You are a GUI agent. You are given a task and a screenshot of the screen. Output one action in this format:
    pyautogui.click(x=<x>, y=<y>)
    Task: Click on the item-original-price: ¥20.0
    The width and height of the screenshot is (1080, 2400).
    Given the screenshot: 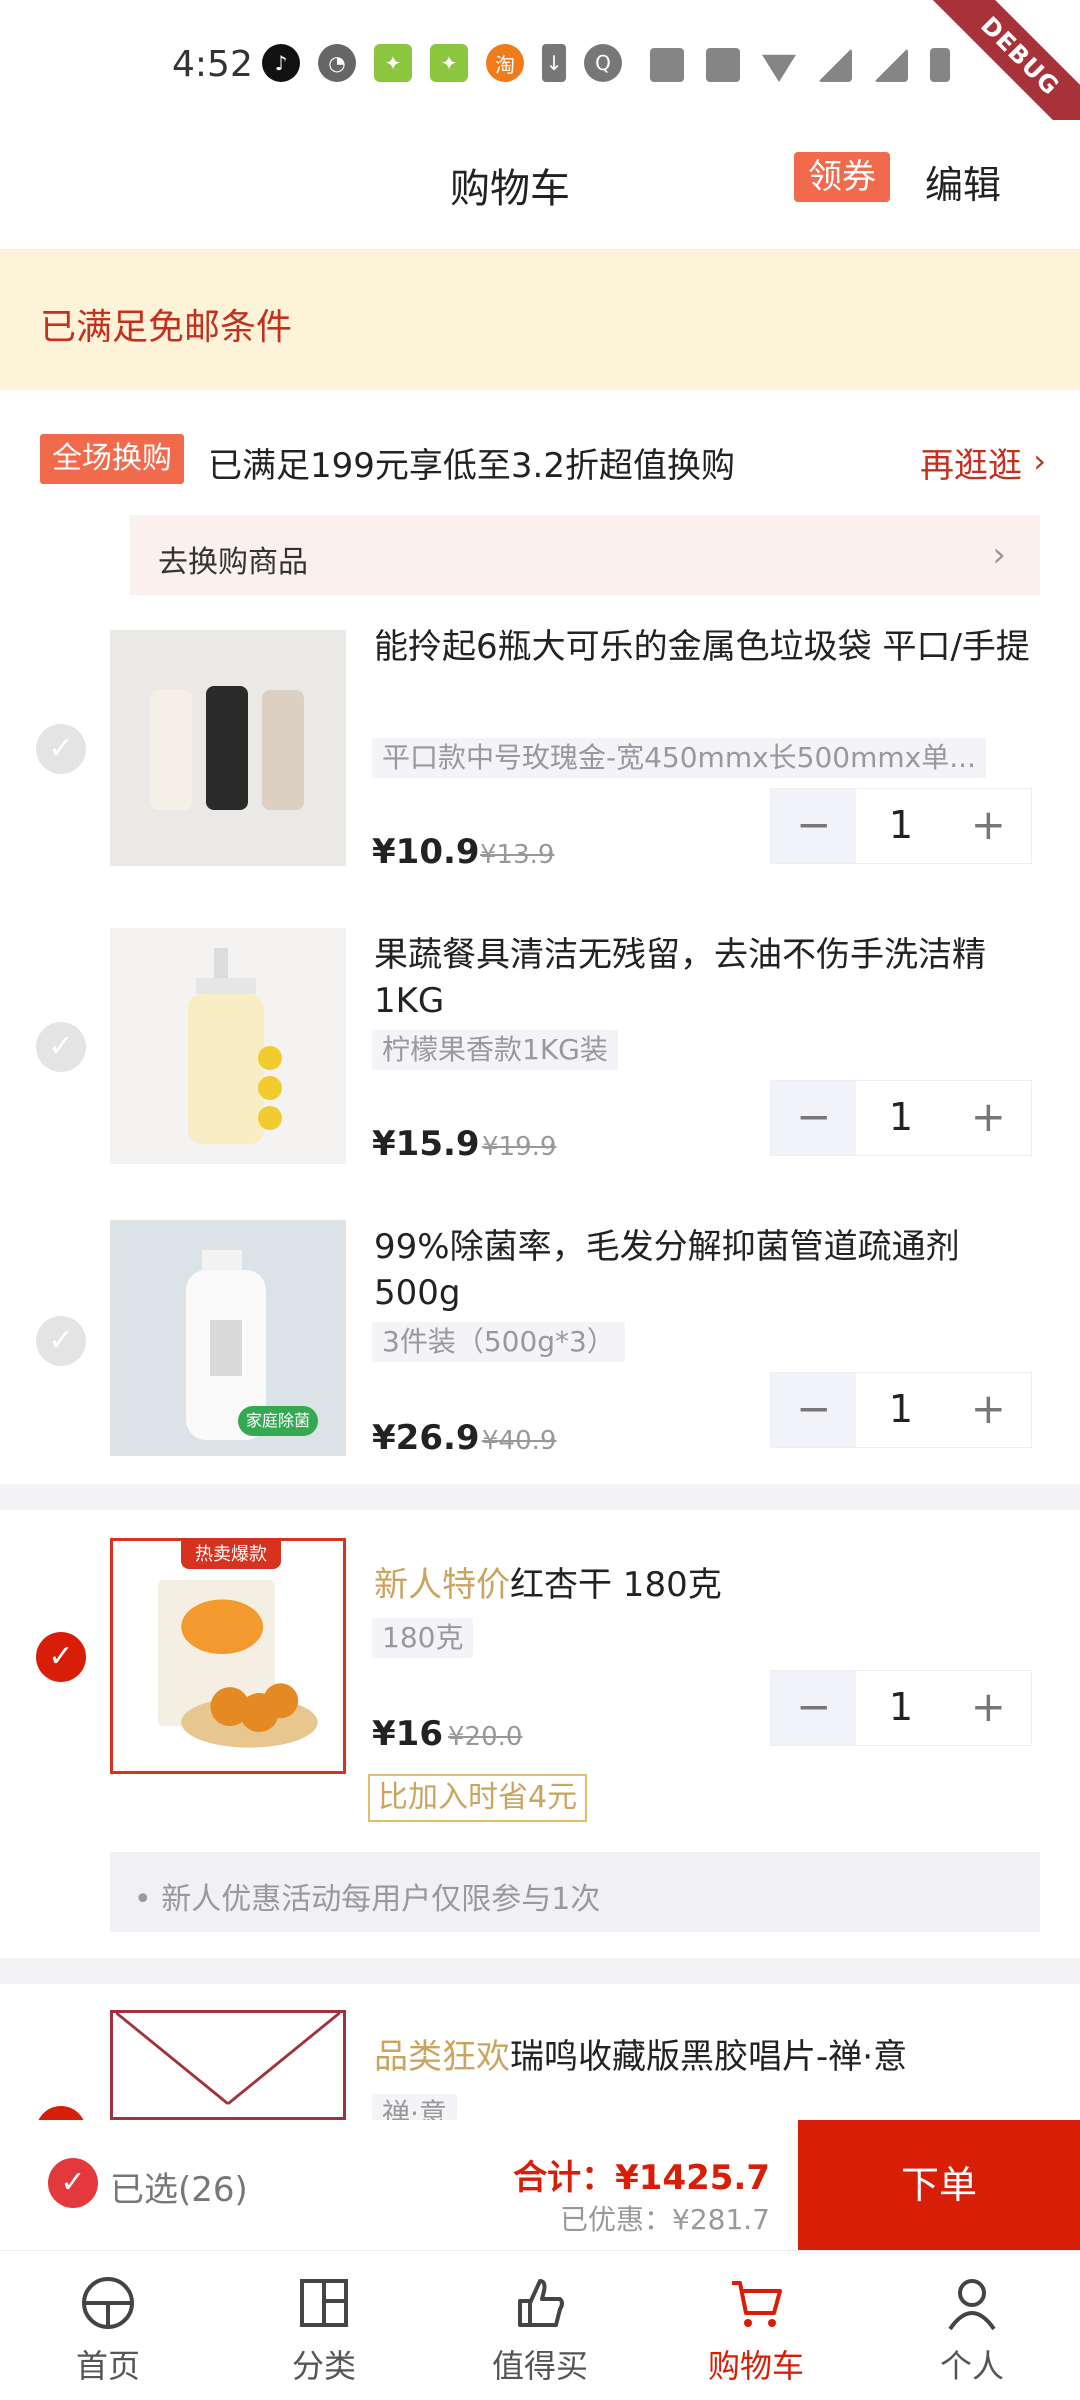 What is the action you would take?
    pyautogui.click(x=485, y=1737)
    